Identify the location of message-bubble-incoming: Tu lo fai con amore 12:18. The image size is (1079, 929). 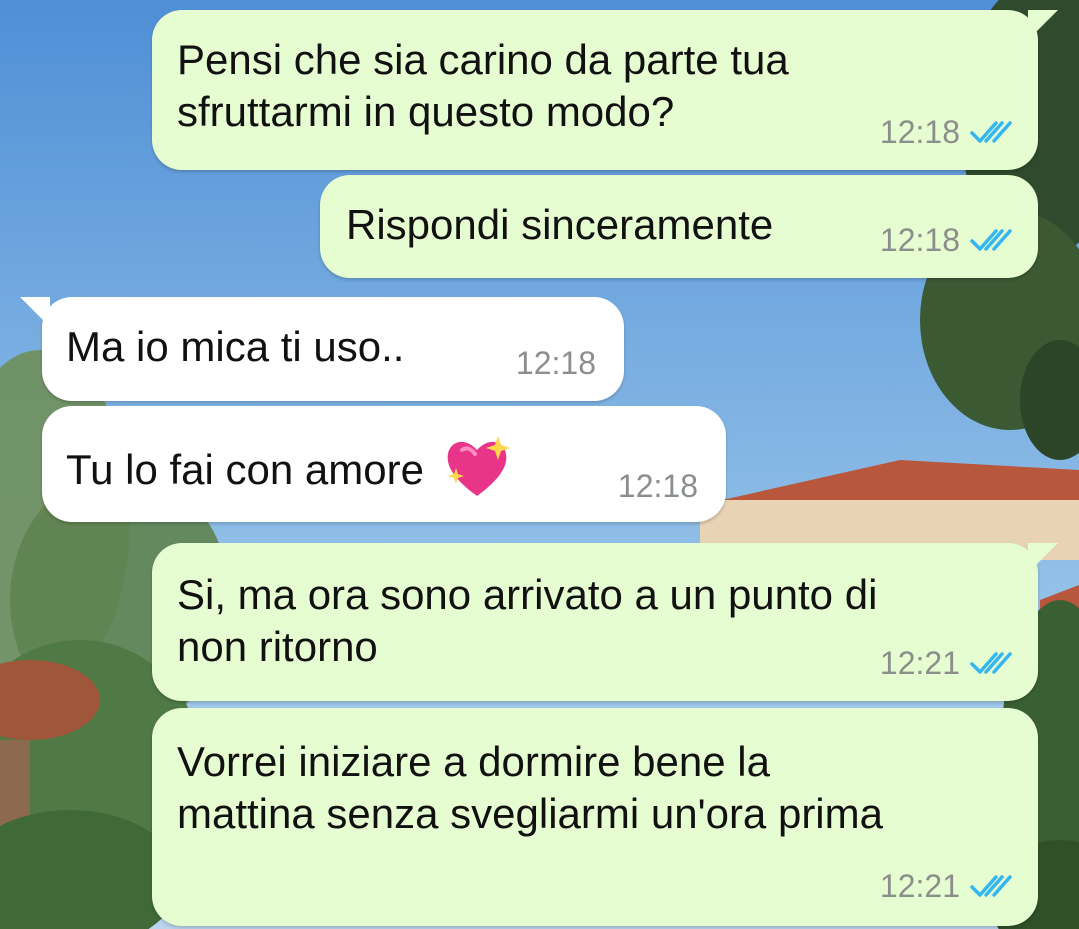
(384, 464).